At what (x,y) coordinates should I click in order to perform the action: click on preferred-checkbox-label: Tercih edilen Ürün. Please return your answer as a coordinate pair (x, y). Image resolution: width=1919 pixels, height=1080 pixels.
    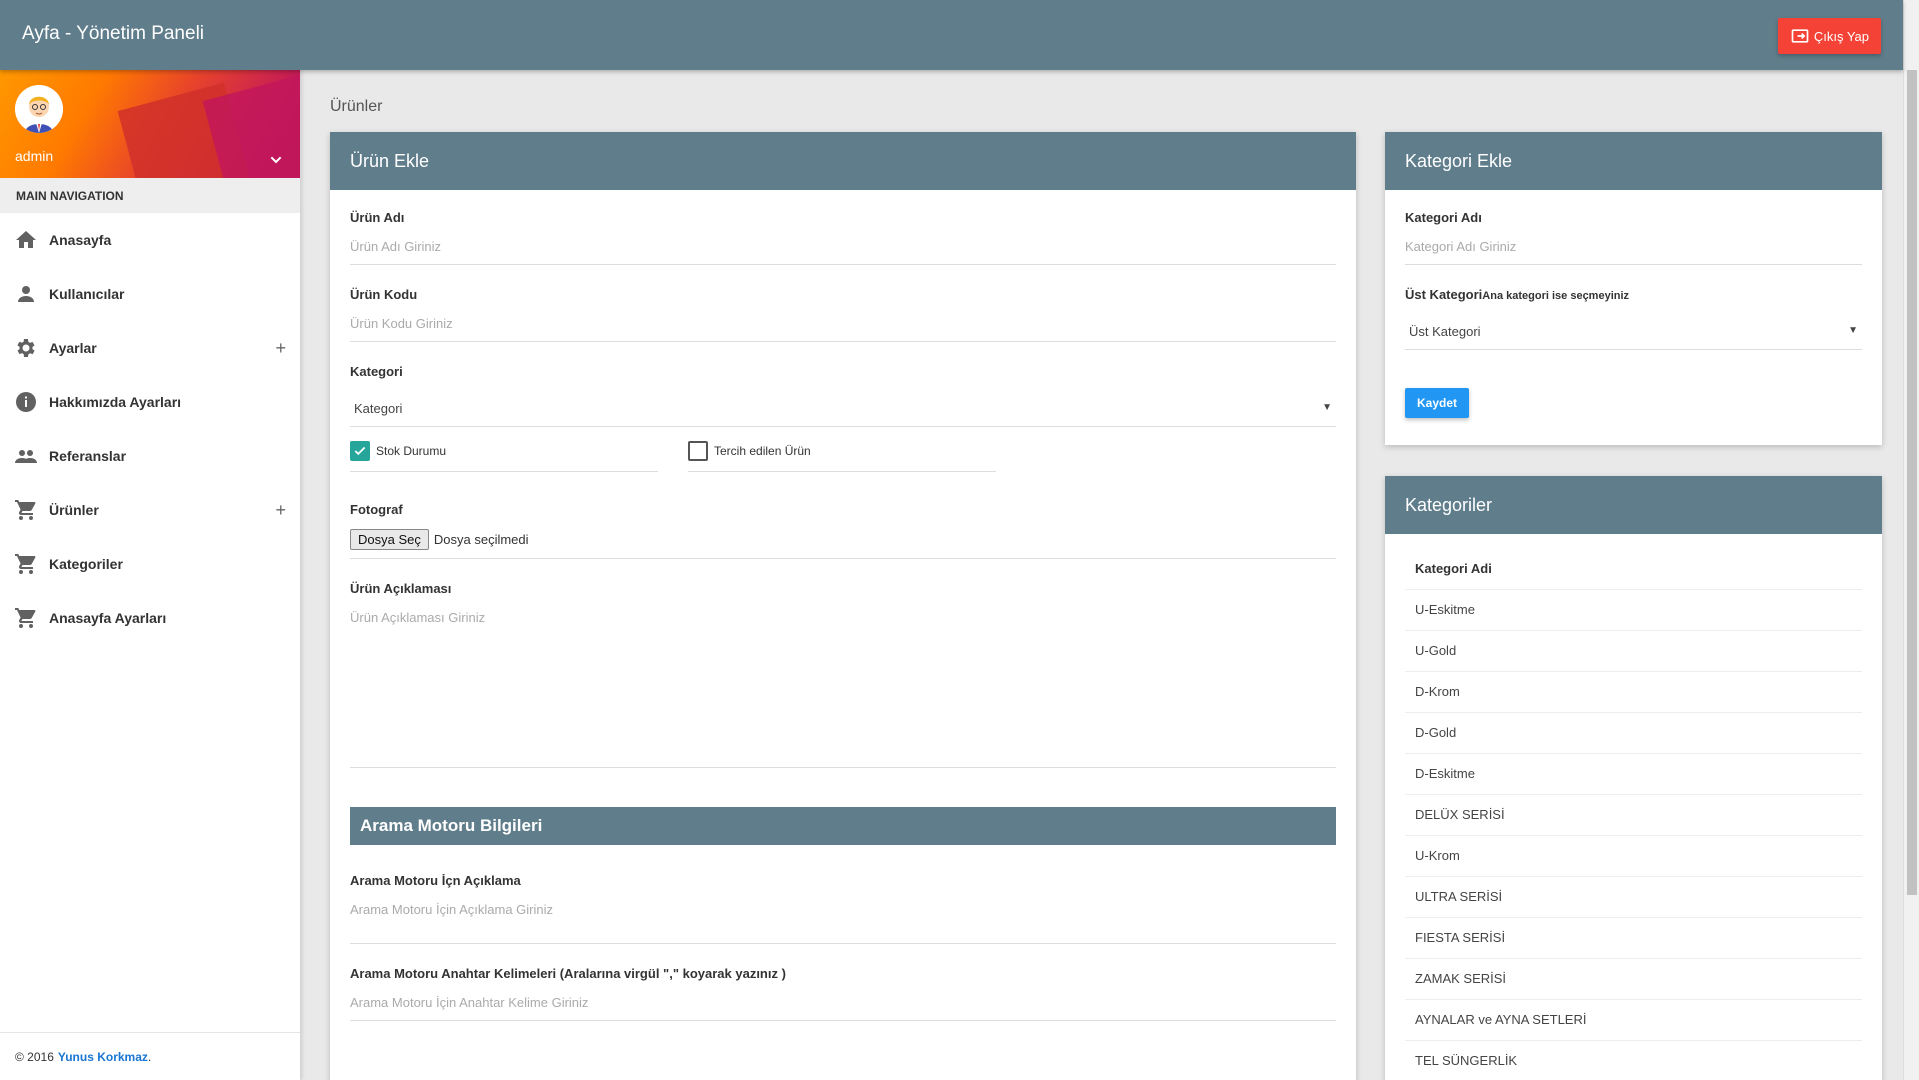
    Looking at the image, I should click on (762, 451).